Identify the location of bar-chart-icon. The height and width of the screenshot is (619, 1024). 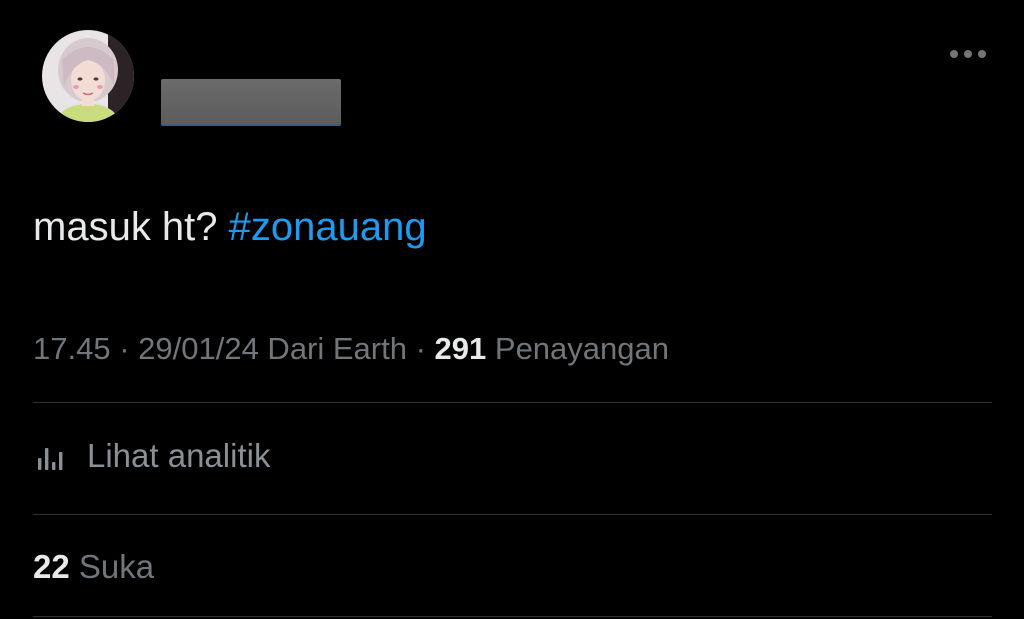
(53, 456).